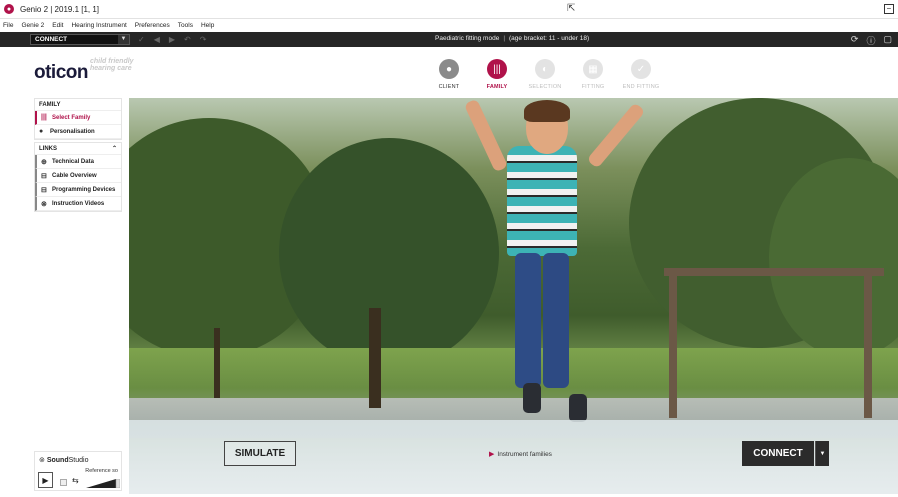 The height and width of the screenshot is (497, 898). I want to click on globe-icon: ⊕, so click(44, 162).